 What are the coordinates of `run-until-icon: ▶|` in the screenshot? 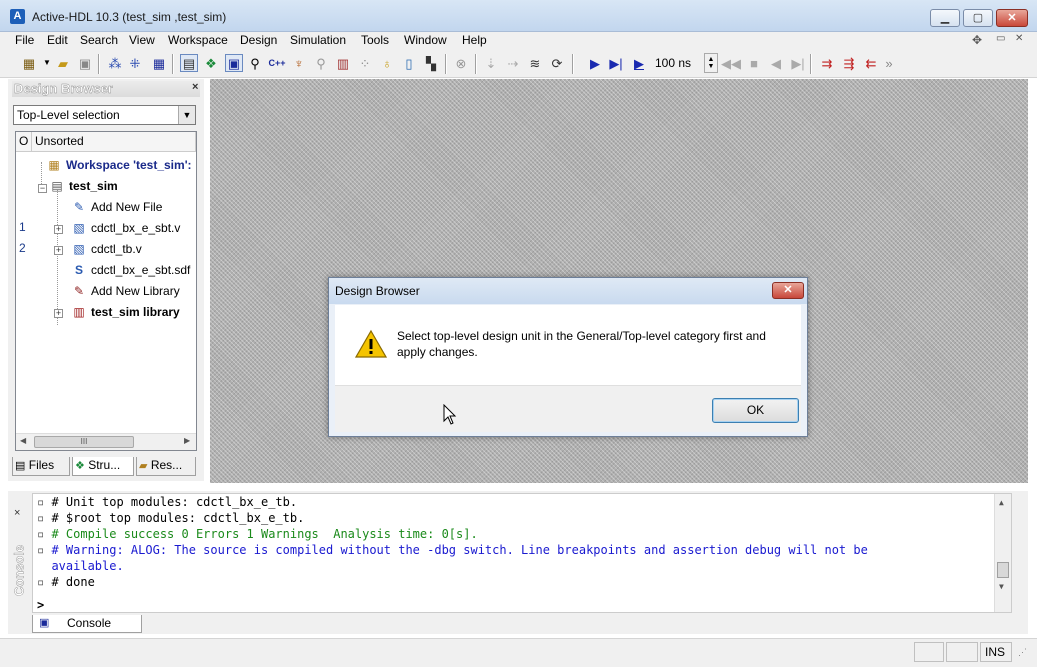 It's located at (616, 63).